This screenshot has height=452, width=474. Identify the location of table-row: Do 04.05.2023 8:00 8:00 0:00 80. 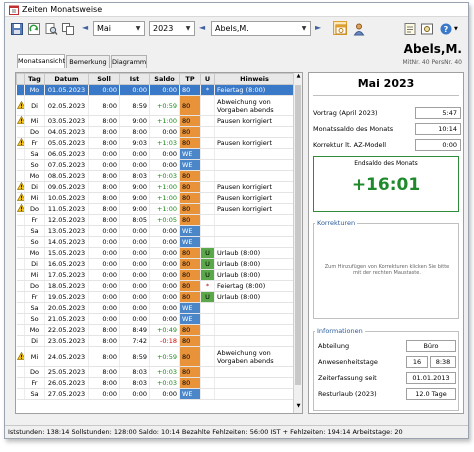
(155, 132).